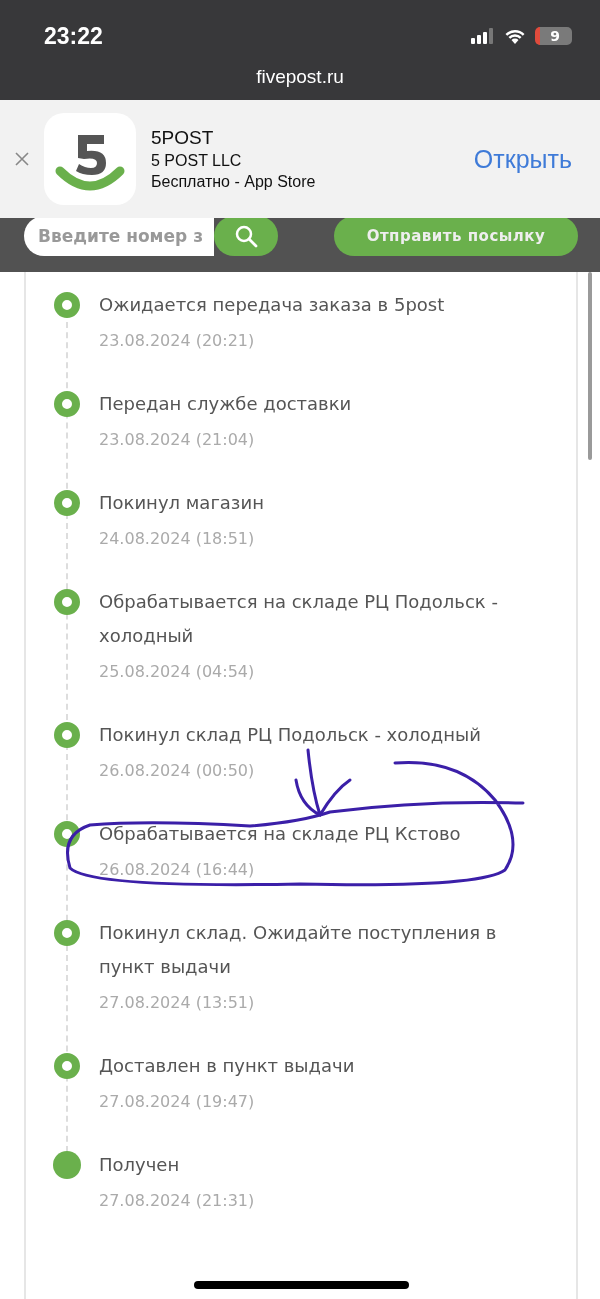 The height and width of the screenshot is (1299, 600). I want to click on search-button, so click(246, 237).